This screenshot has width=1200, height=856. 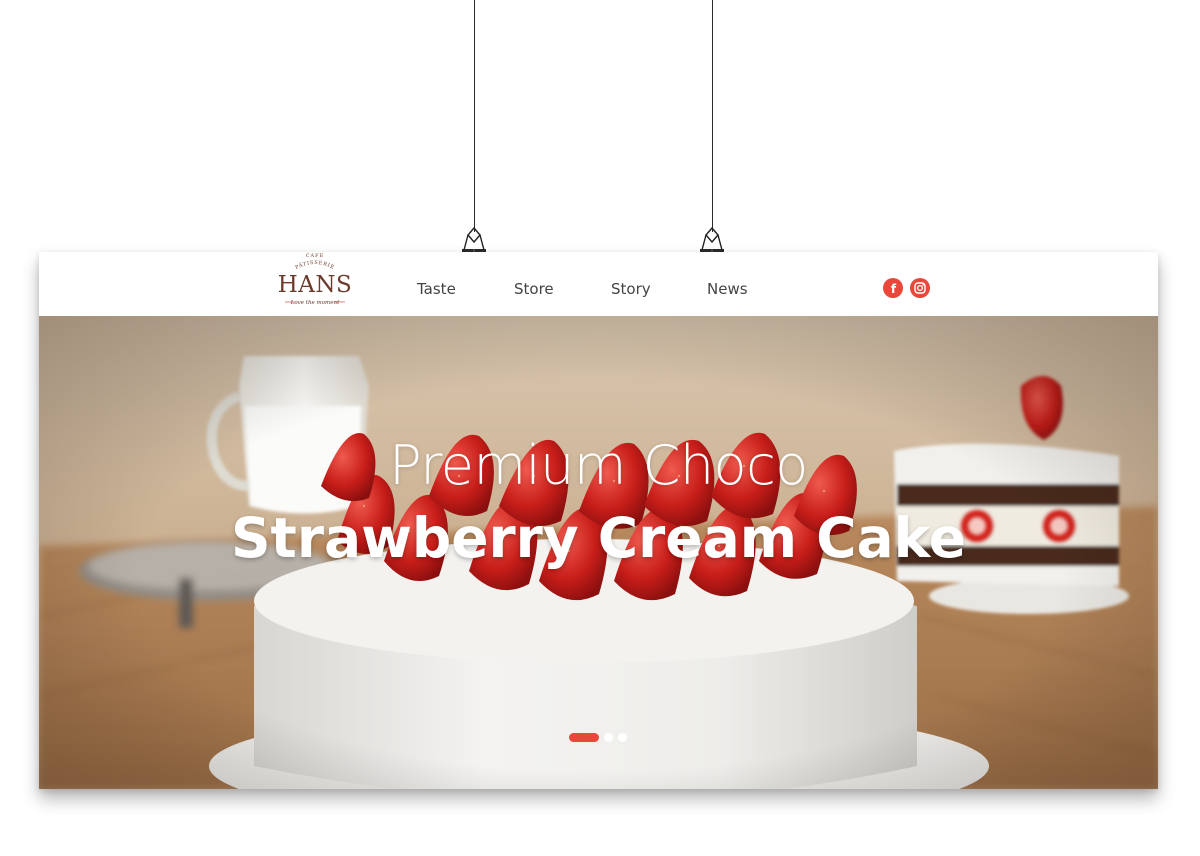 I want to click on hanging-string-left, so click(x=474, y=116).